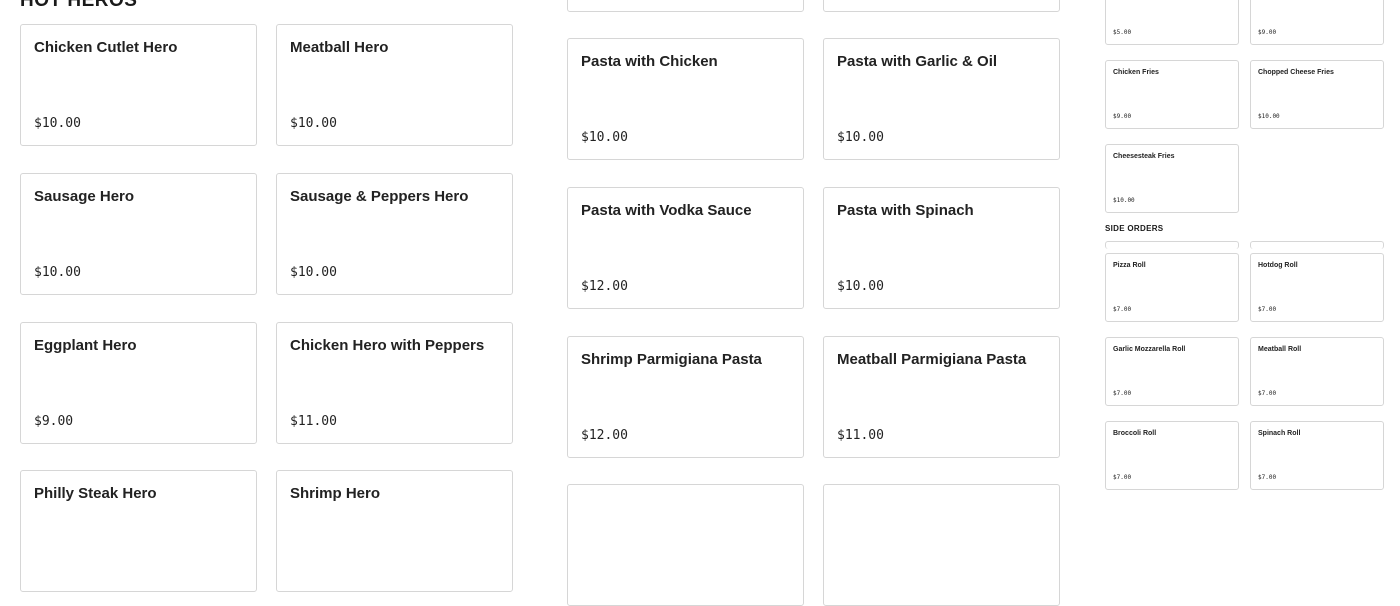 This screenshot has width=1400, height=606. I want to click on item-name: Garlic Mozzarella Roll, so click(1149, 349).